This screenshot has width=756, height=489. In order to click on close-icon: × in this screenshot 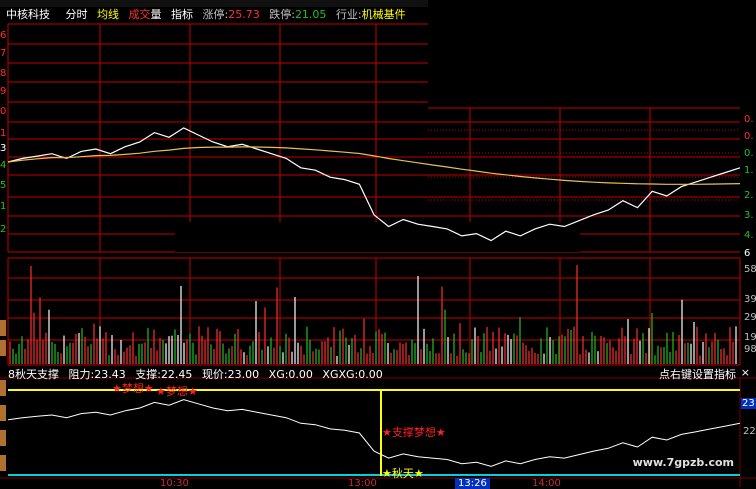, I will do `click(745, 372)`.